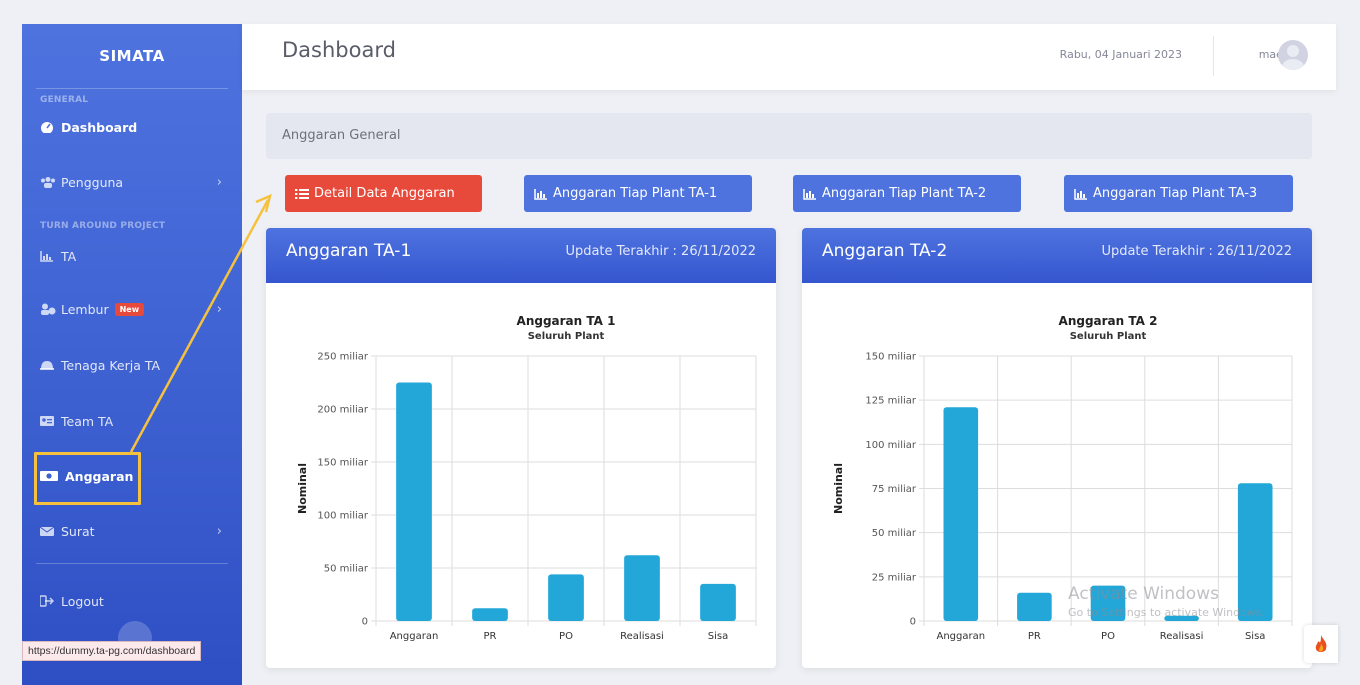 This screenshot has height=685, width=1360. What do you see at coordinates (1167, 612) in the screenshot?
I see `watermark-subtitle: Go to Settings to activate Windows.` at bounding box center [1167, 612].